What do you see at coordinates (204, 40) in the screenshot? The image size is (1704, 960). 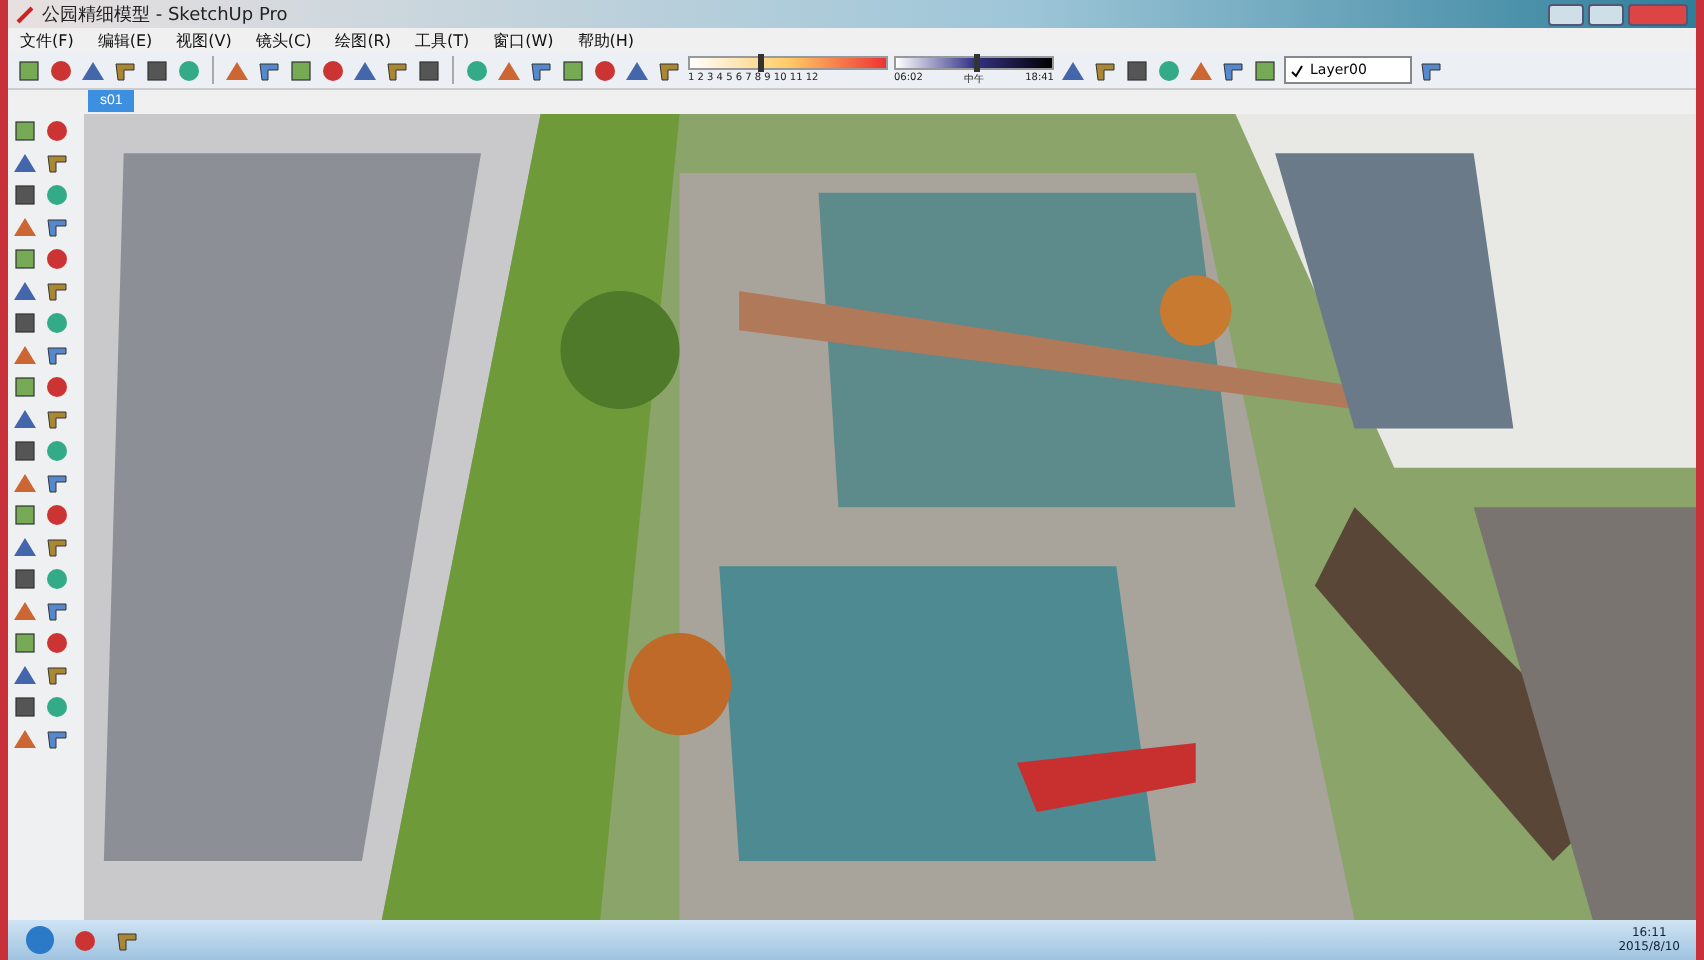 I see `menu-item: 视图(V)` at bounding box center [204, 40].